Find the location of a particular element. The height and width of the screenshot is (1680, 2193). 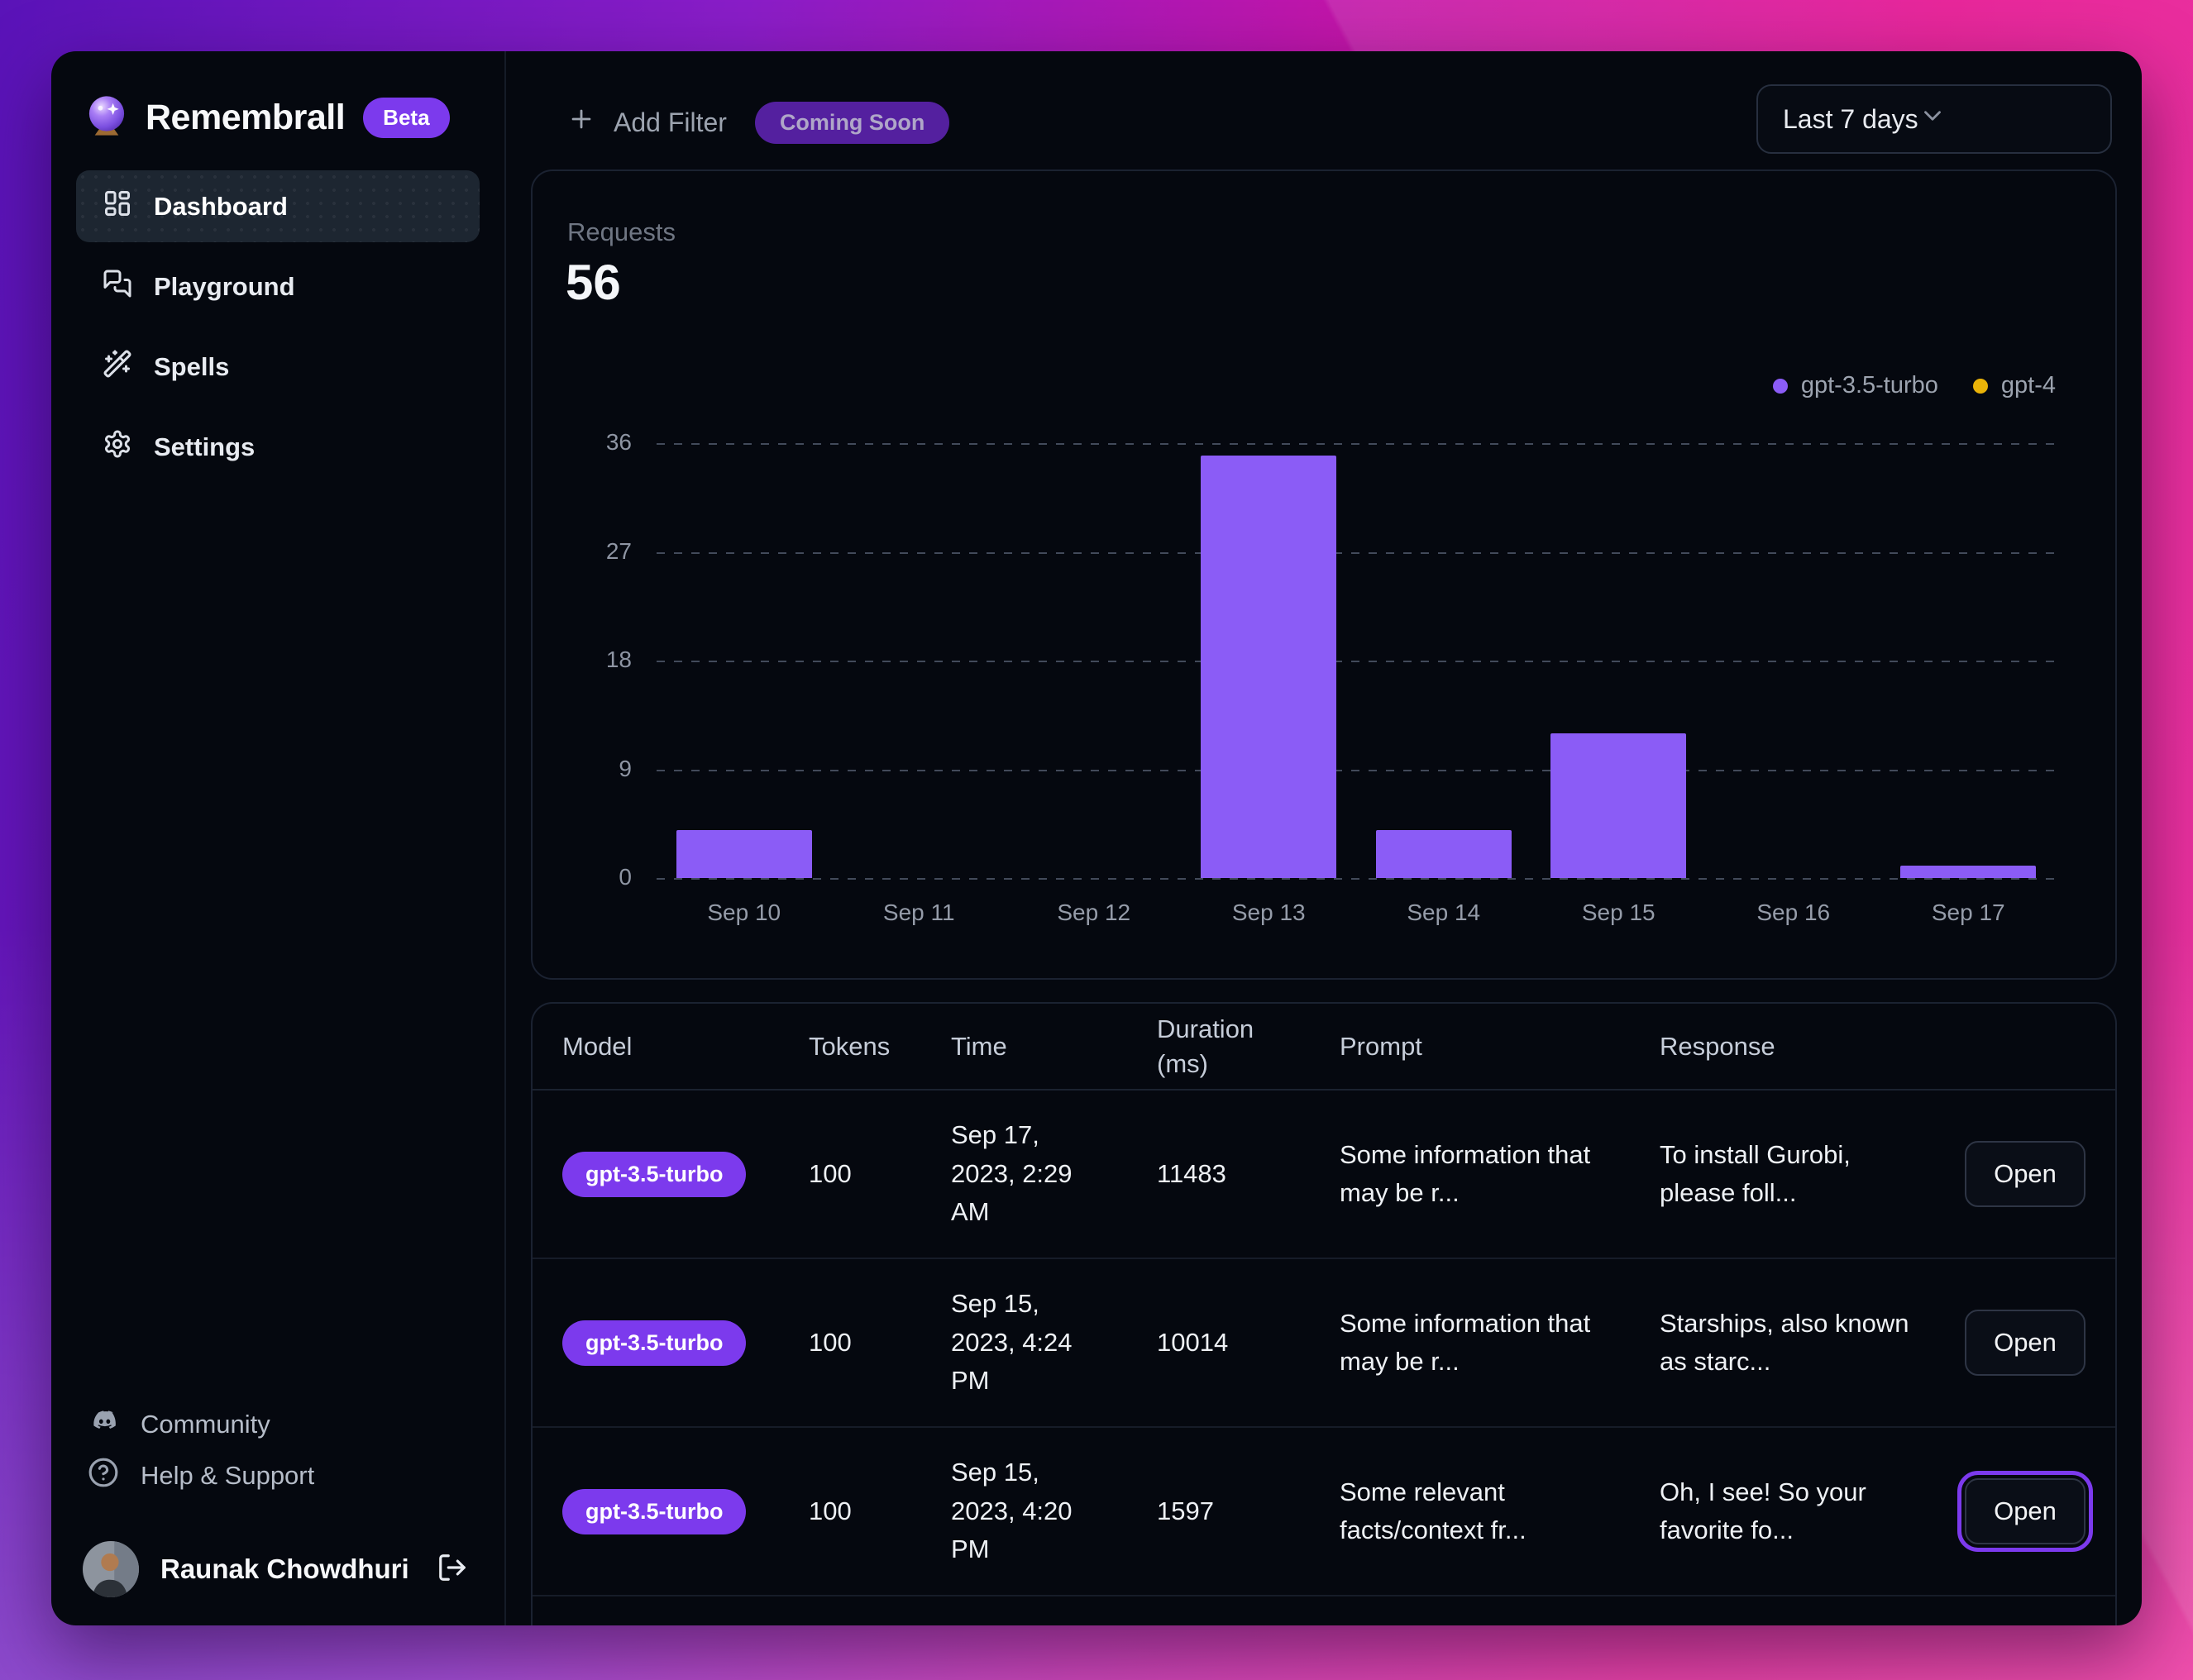

chat-bubbles-icon is located at coordinates (117, 287).